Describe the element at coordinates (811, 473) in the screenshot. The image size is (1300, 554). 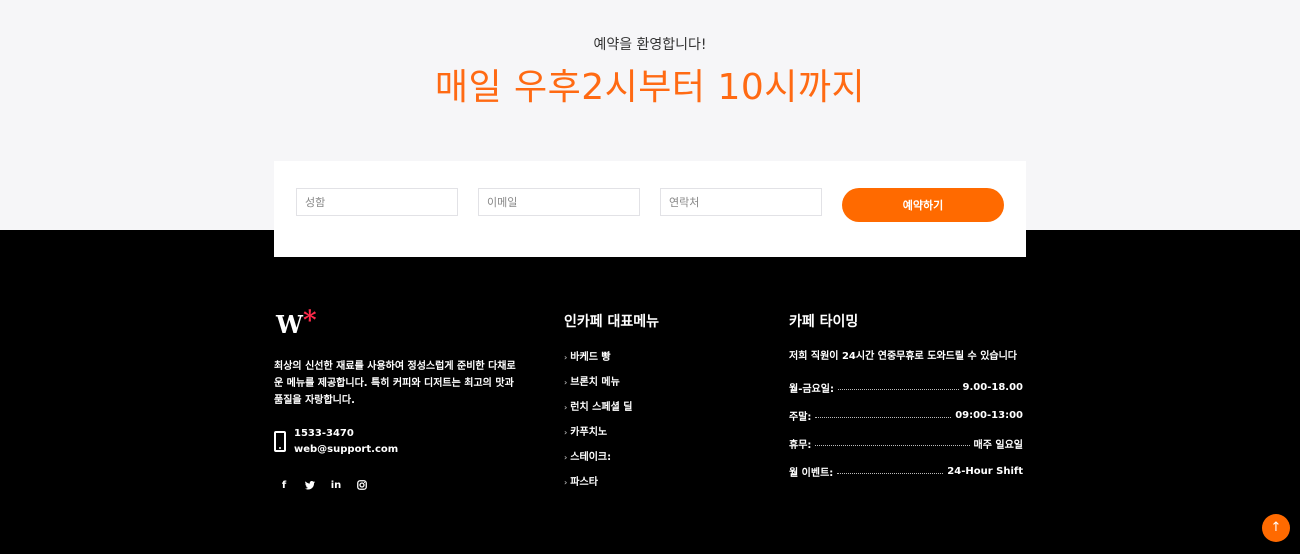
I see `hours-label: 월 이벤트:` at that location.